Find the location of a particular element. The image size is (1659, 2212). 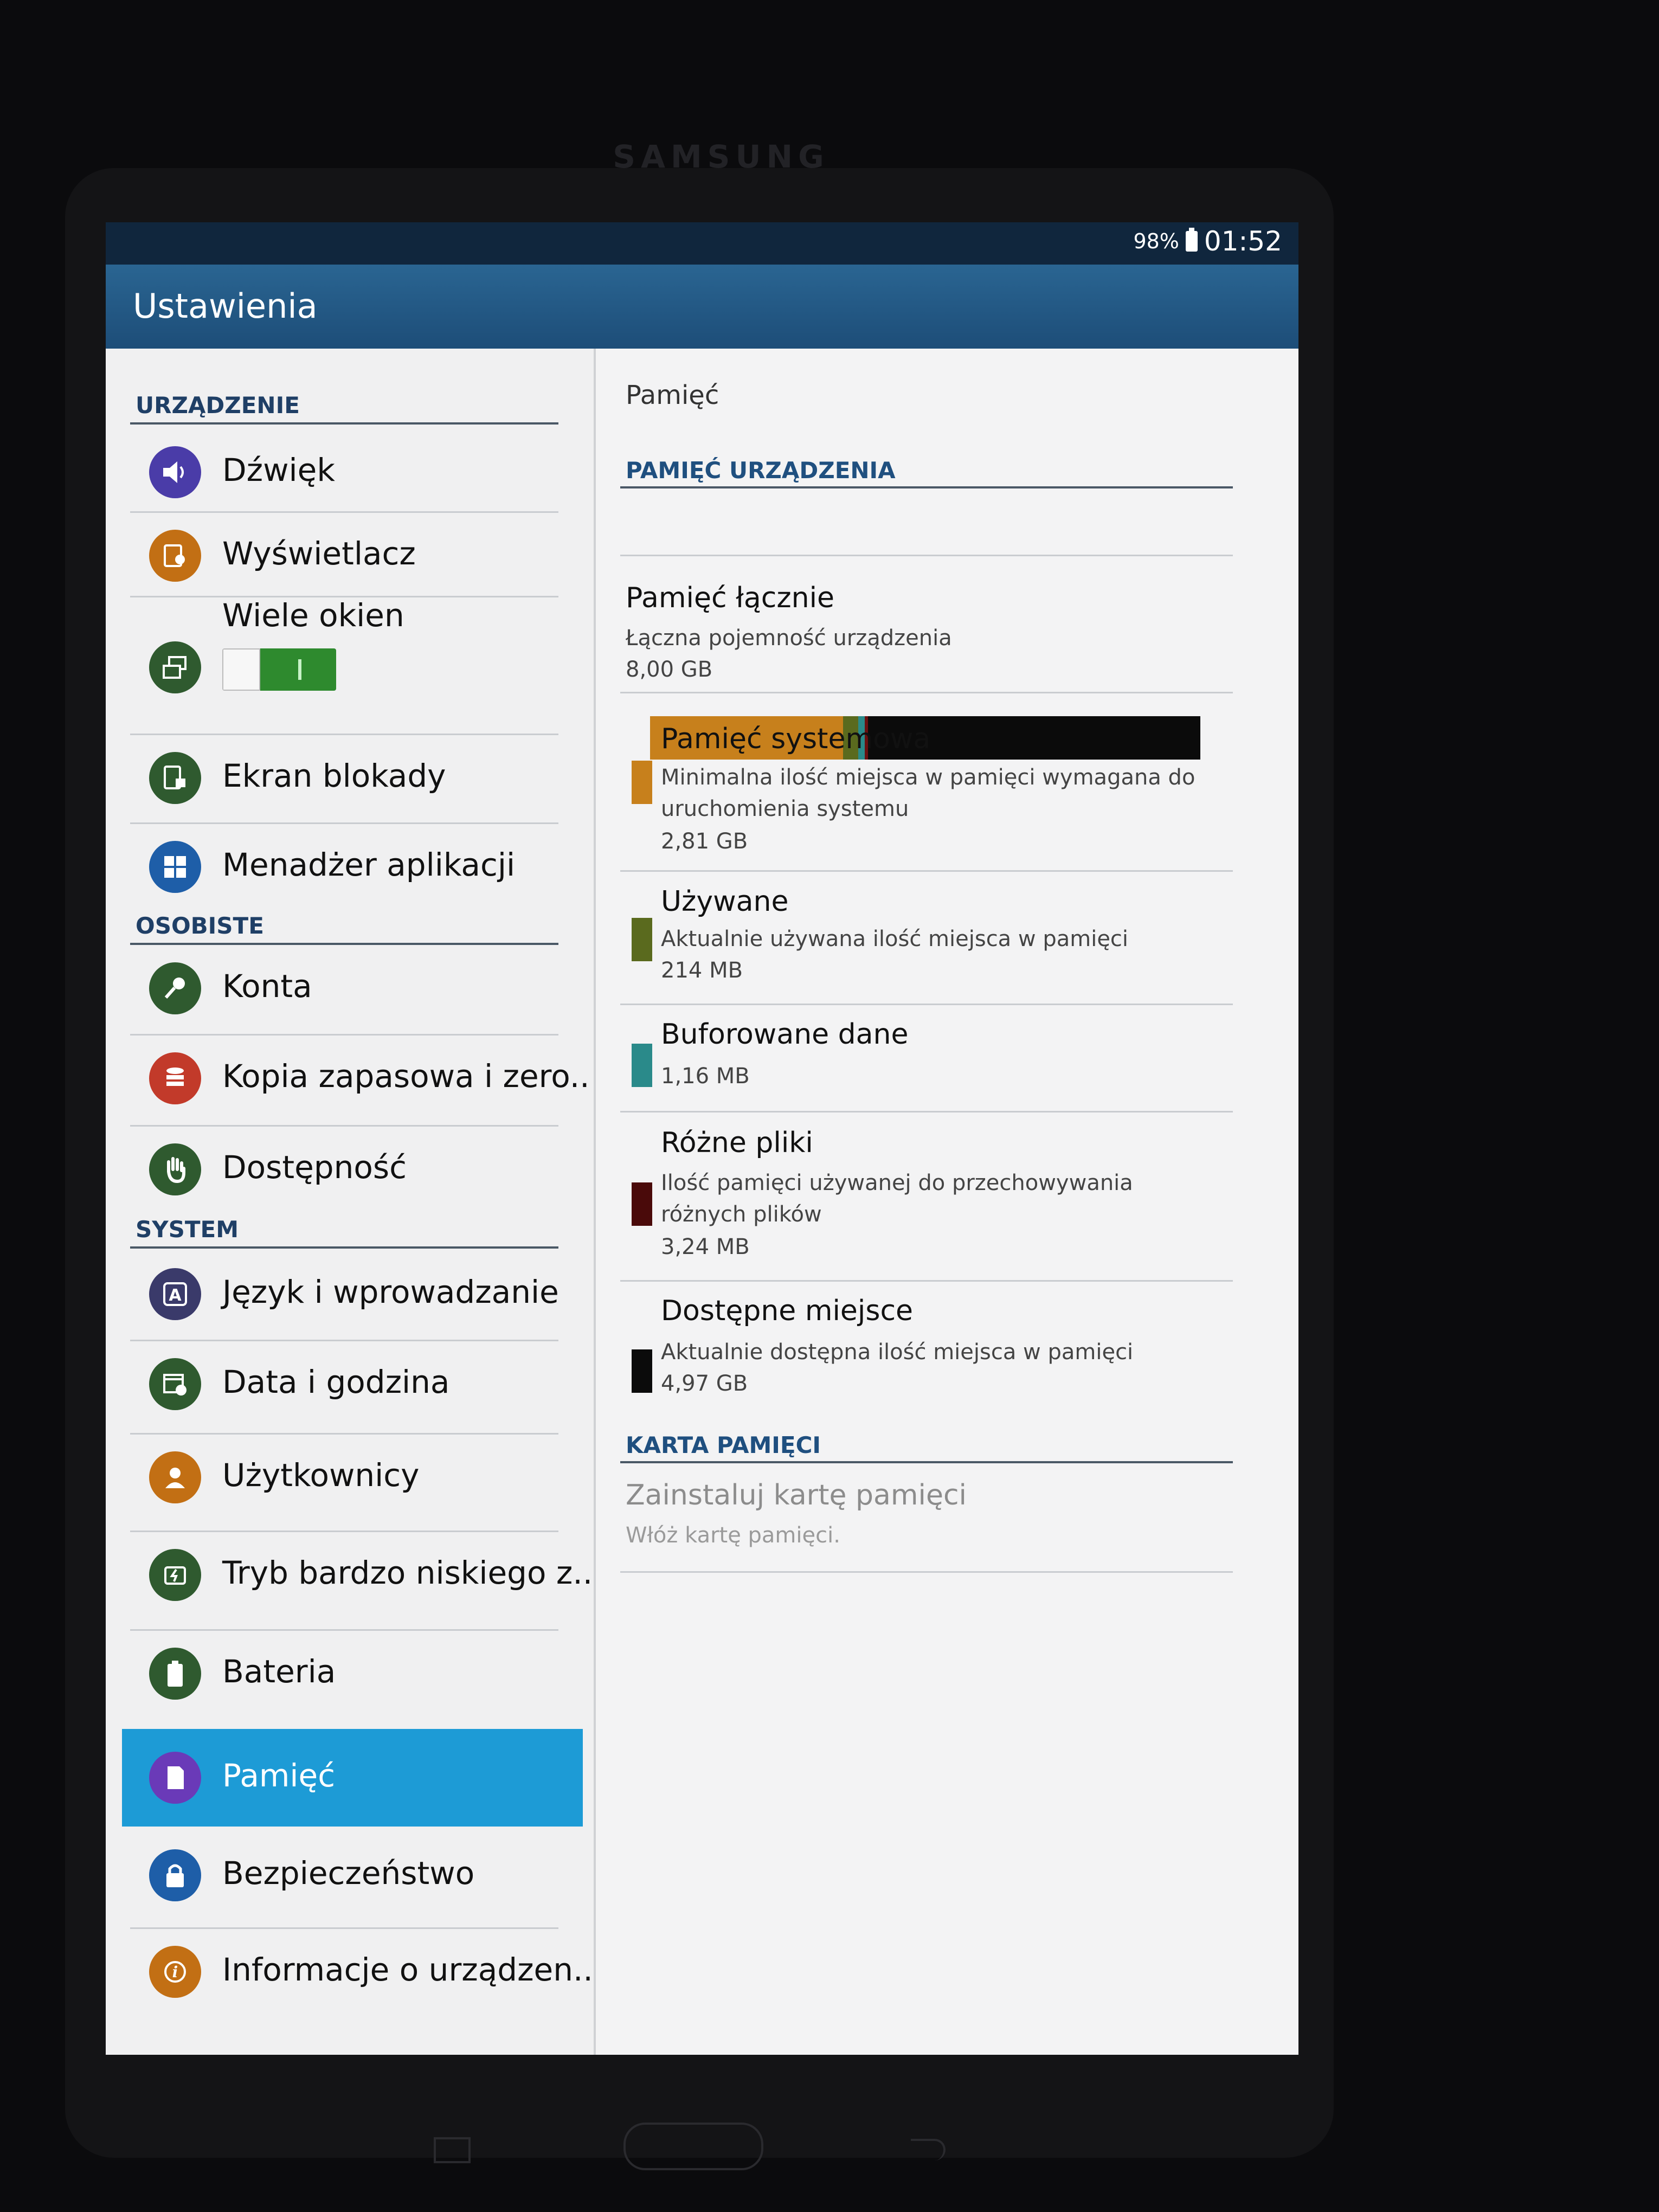

storage-entry-value: 1,16 MB is located at coordinates (705, 1076).